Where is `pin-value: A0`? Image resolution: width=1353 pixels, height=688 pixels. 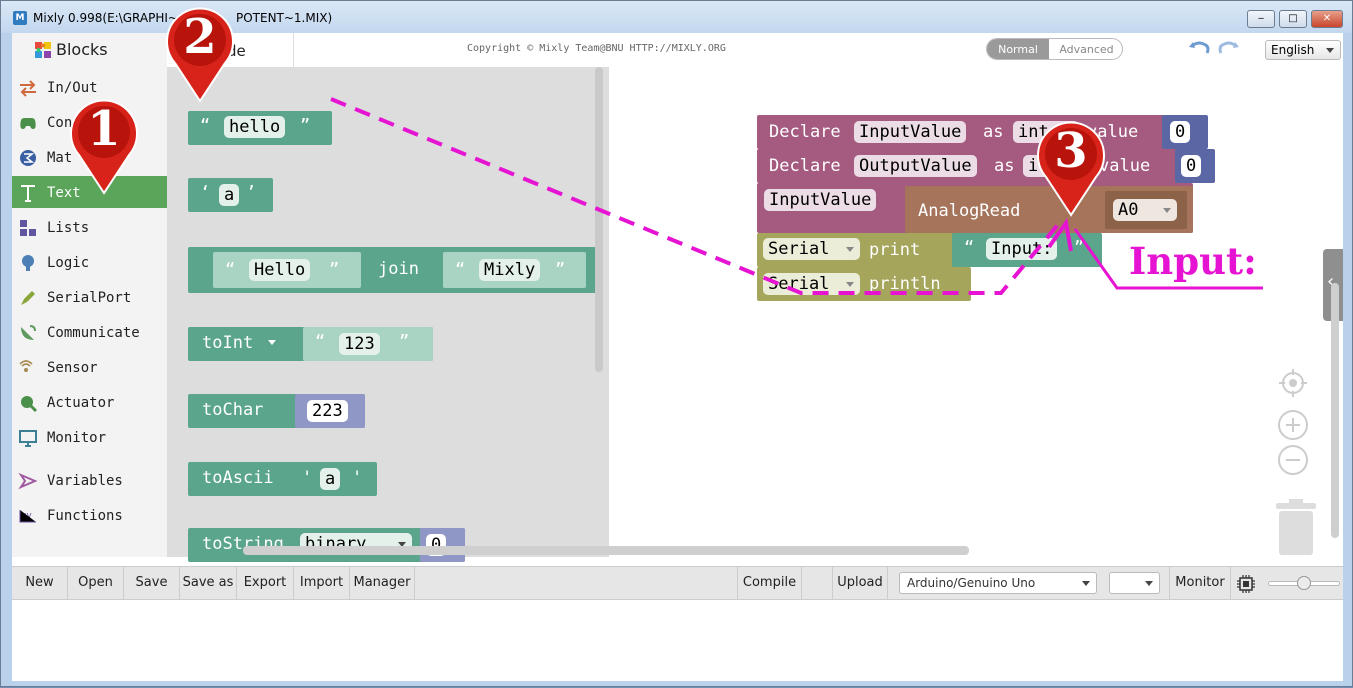
pin-value: A0 is located at coordinates (1128, 210).